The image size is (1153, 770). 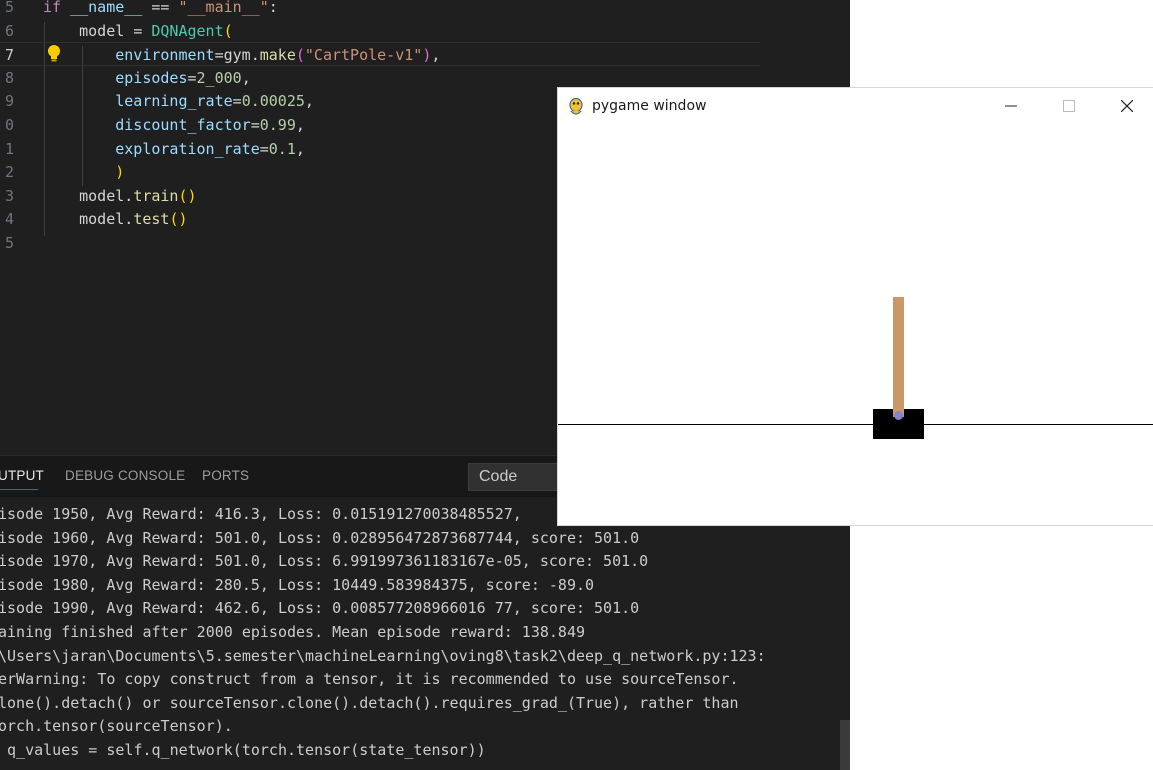 What do you see at coordinates (19, 489) in the screenshot?
I see `active-tab-indicator` at bounding box center [19, 489].